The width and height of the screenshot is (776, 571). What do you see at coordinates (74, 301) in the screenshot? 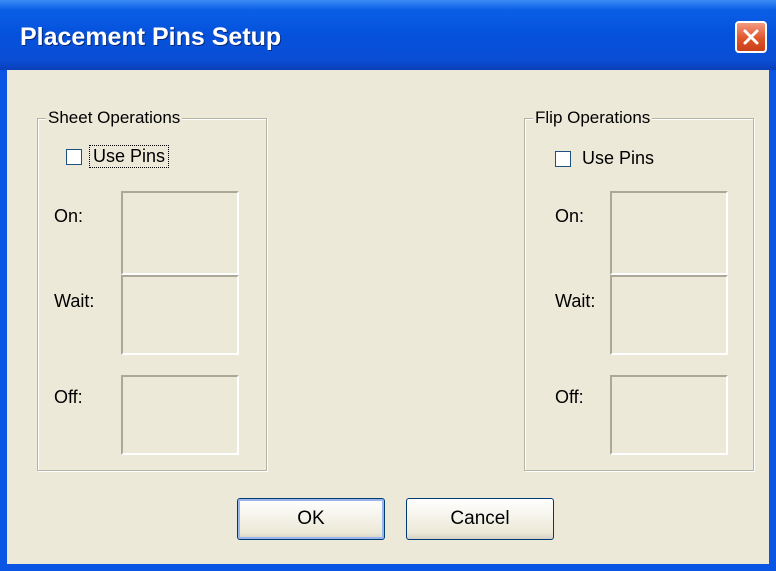
I see `sheet-wait-label: Wait:` at bounding box center [74, 301].